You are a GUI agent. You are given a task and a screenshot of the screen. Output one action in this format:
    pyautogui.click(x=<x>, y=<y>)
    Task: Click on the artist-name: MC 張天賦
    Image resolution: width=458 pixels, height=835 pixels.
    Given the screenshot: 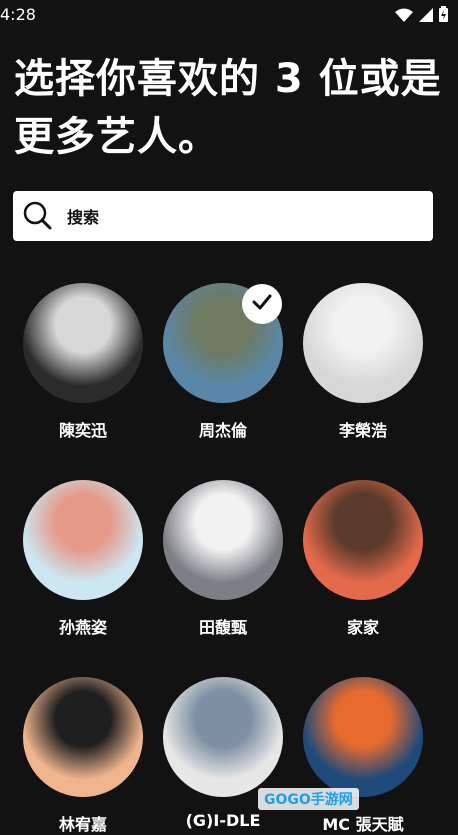 What is the action you would take?
    pyautogui.click(x=363, y=824)
    